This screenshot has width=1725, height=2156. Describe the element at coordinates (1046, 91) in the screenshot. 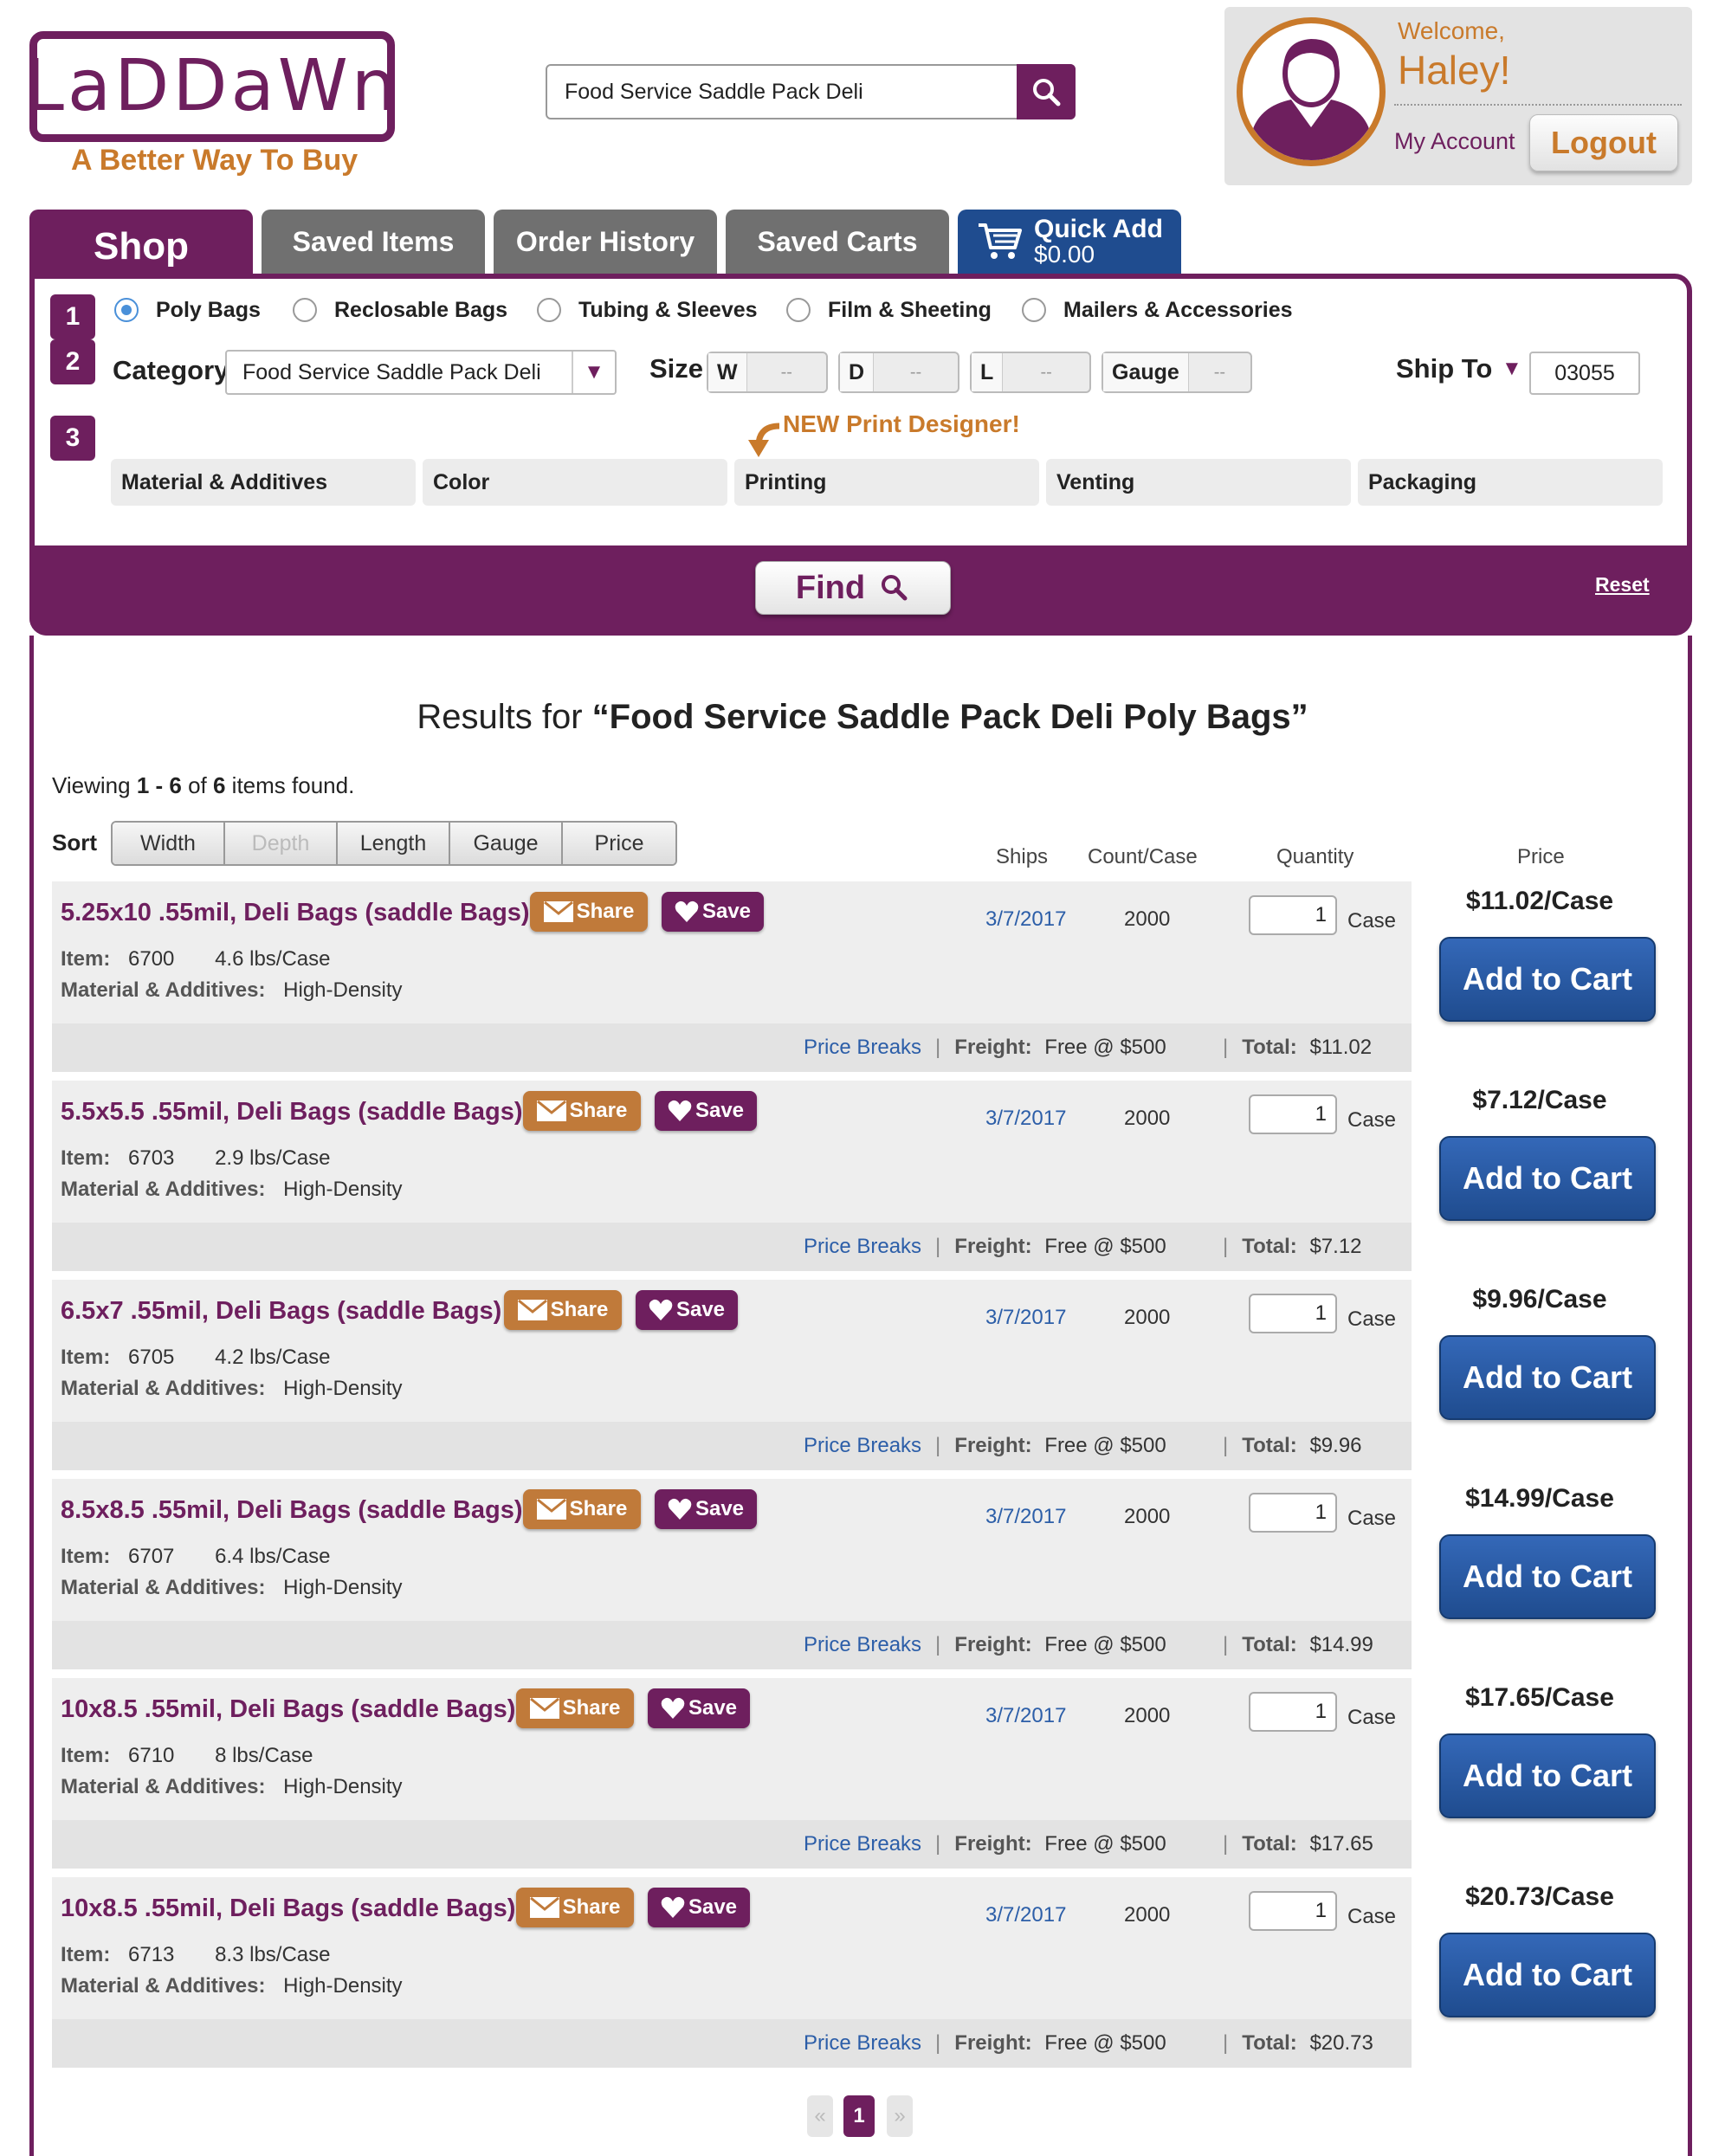

I see `search-button` at that location.